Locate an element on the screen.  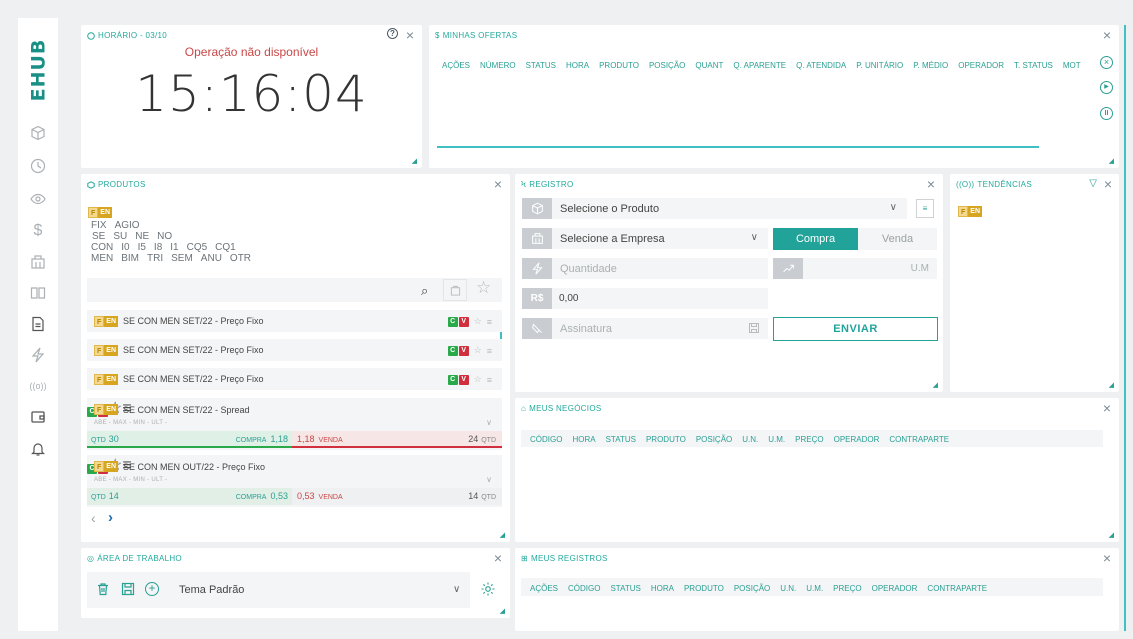
clock-icon is located at coordinates (38, 166).